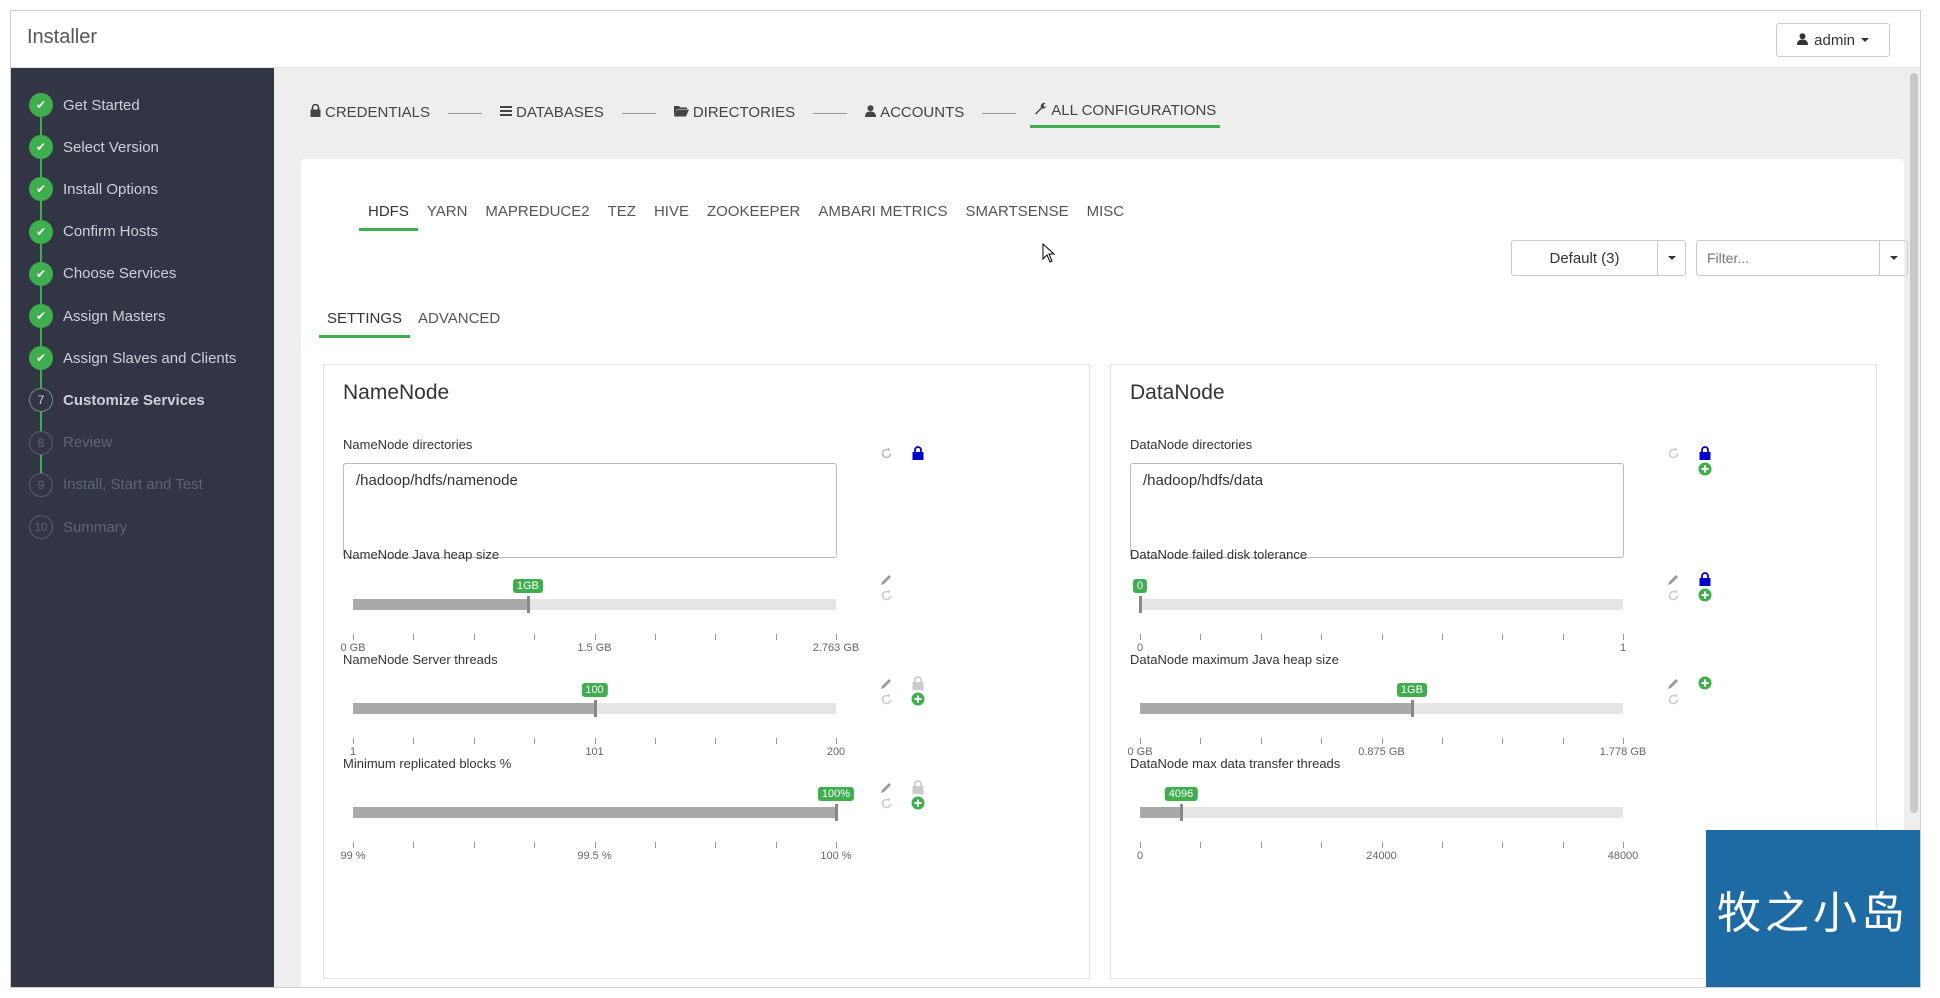 The image size is (1940, 998). What do you see at coordinates (671, 214) in the screenshot?
I see `service-tab-hive: HIVE` at bounding box center [671, 214].